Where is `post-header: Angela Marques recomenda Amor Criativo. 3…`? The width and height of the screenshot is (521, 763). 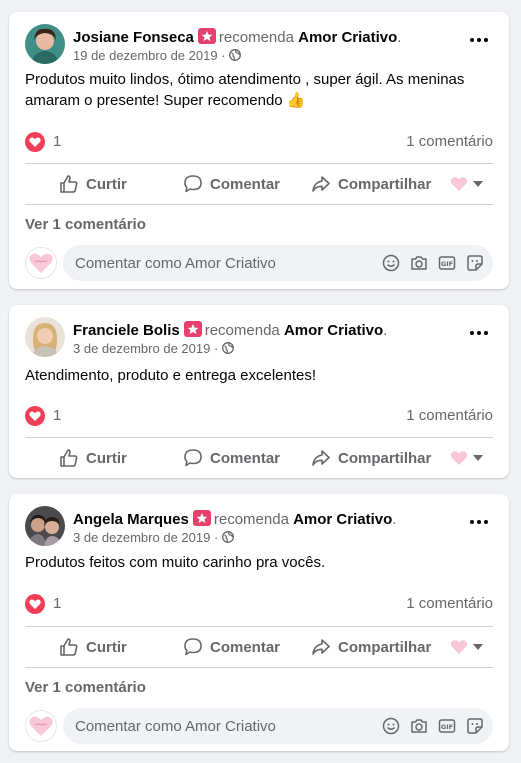 post-header: Angela Marques recomenda Amor Criativo. 3… is located at coordinates (259, 527).